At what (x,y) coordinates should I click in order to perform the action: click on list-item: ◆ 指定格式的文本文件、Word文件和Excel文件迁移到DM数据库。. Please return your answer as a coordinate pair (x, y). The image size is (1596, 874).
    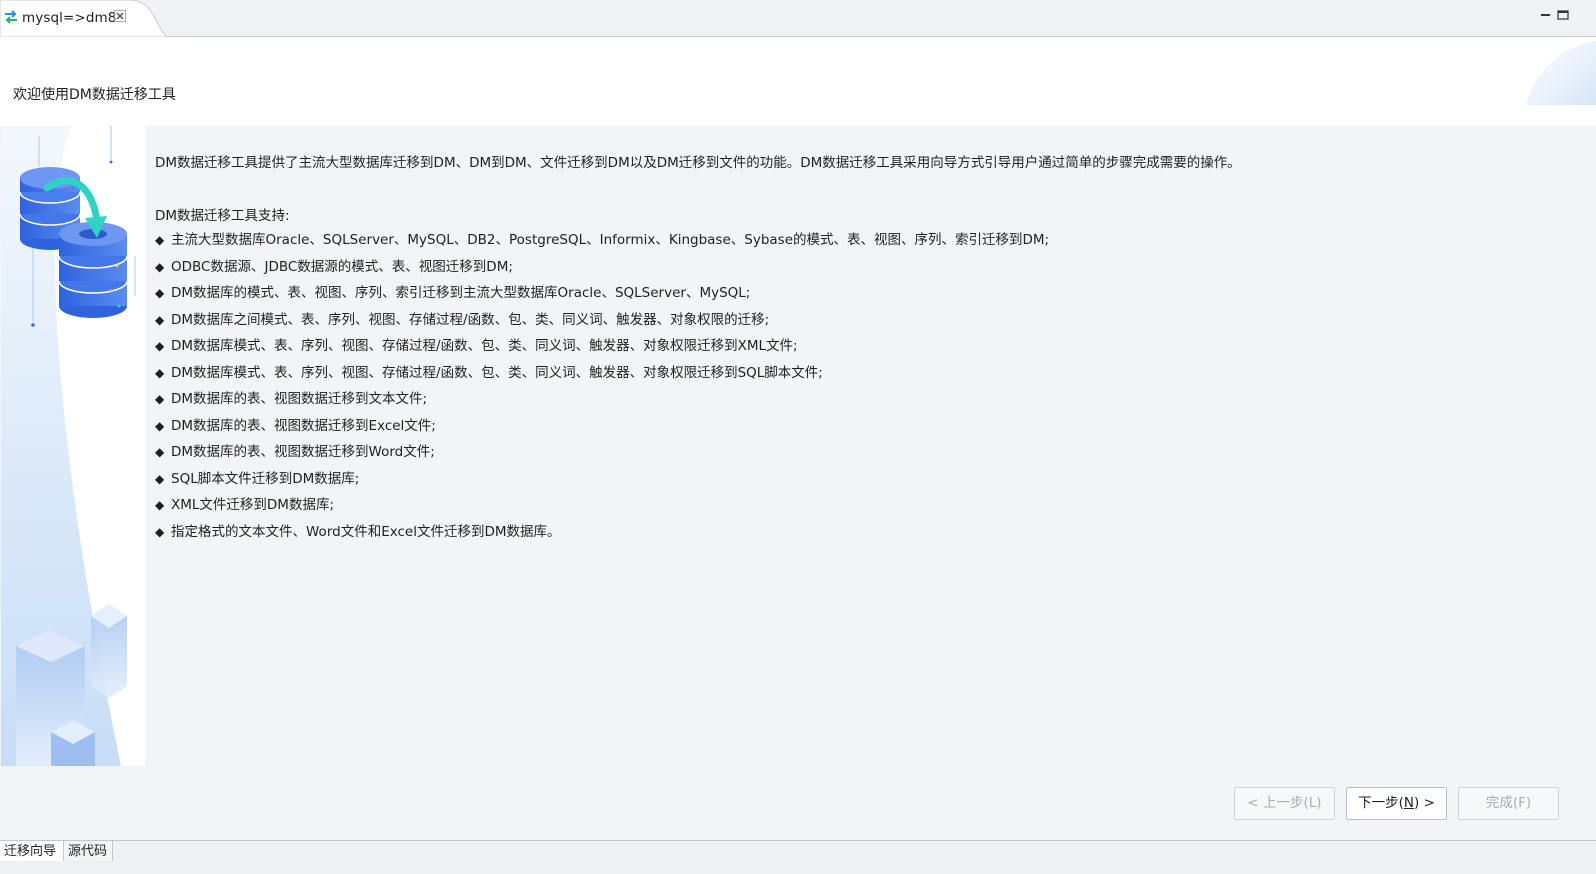
    Looking at the image, I should click on (855, 532).